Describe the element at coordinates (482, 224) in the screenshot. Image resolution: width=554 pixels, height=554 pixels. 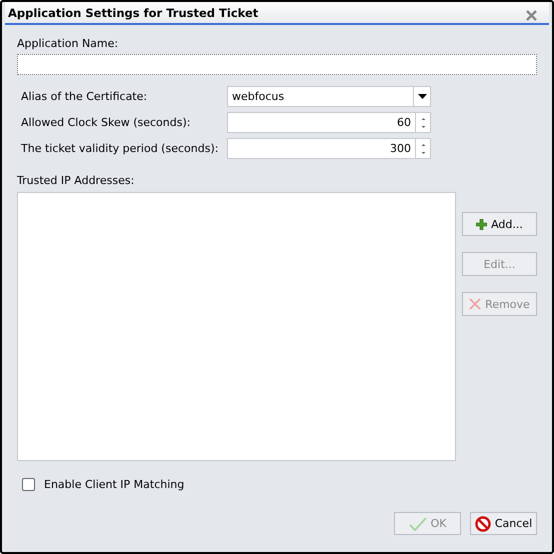
I see `plus-icon` at that location.